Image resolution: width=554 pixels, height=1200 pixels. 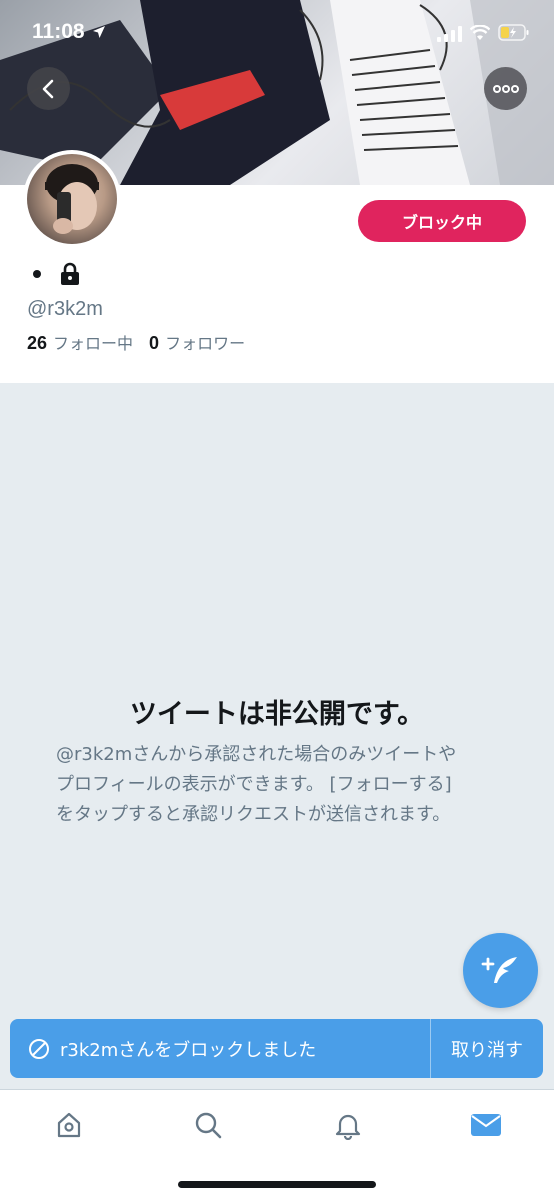 What do you see at coordinates (70, 273) in the screenshot?
I see `lock-icon` at bounding box center [70, 273].